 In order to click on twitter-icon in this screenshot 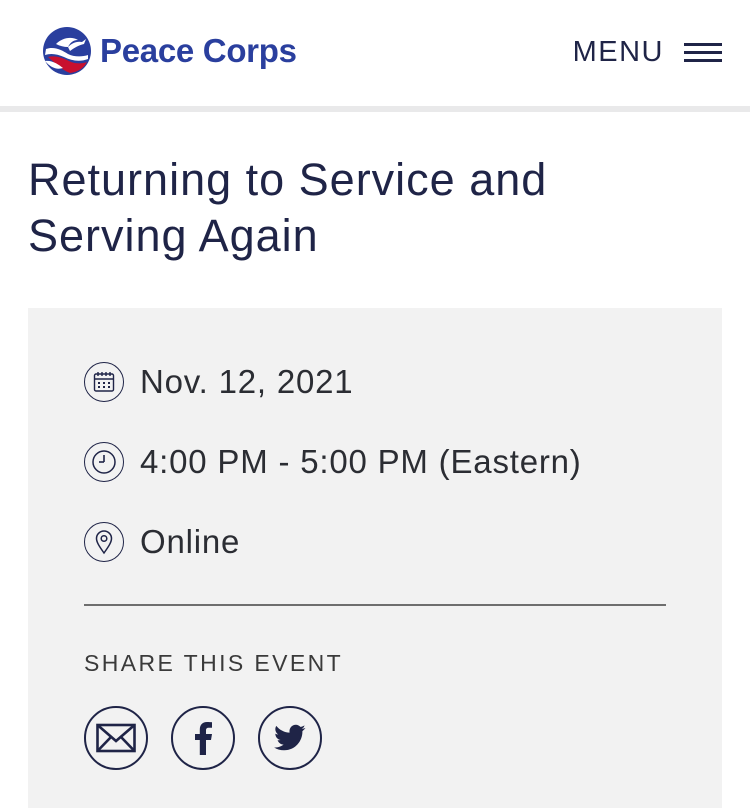, I will do `click(290, 737)`.